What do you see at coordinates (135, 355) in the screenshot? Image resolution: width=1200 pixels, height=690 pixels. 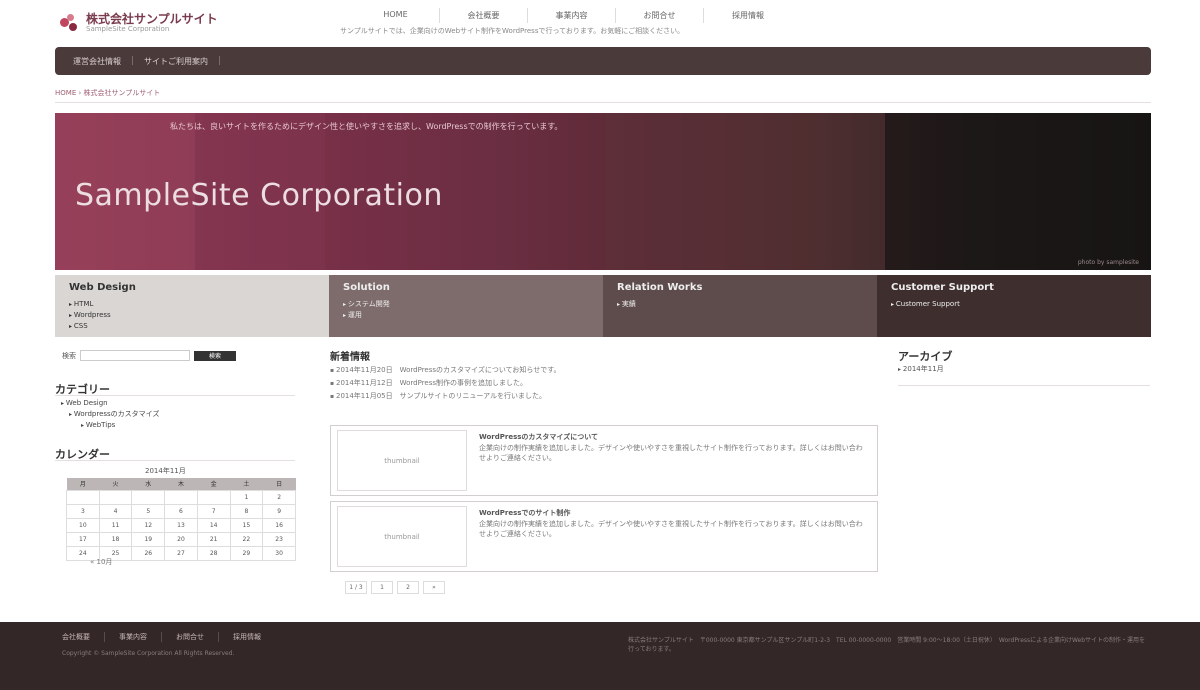 I see `search-input` at bounding box center [135, 355].